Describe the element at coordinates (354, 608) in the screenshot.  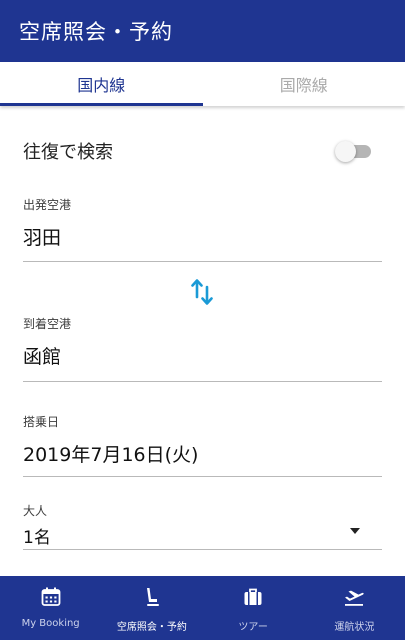
I see `nav-flight-status: 運航状況` at that location.